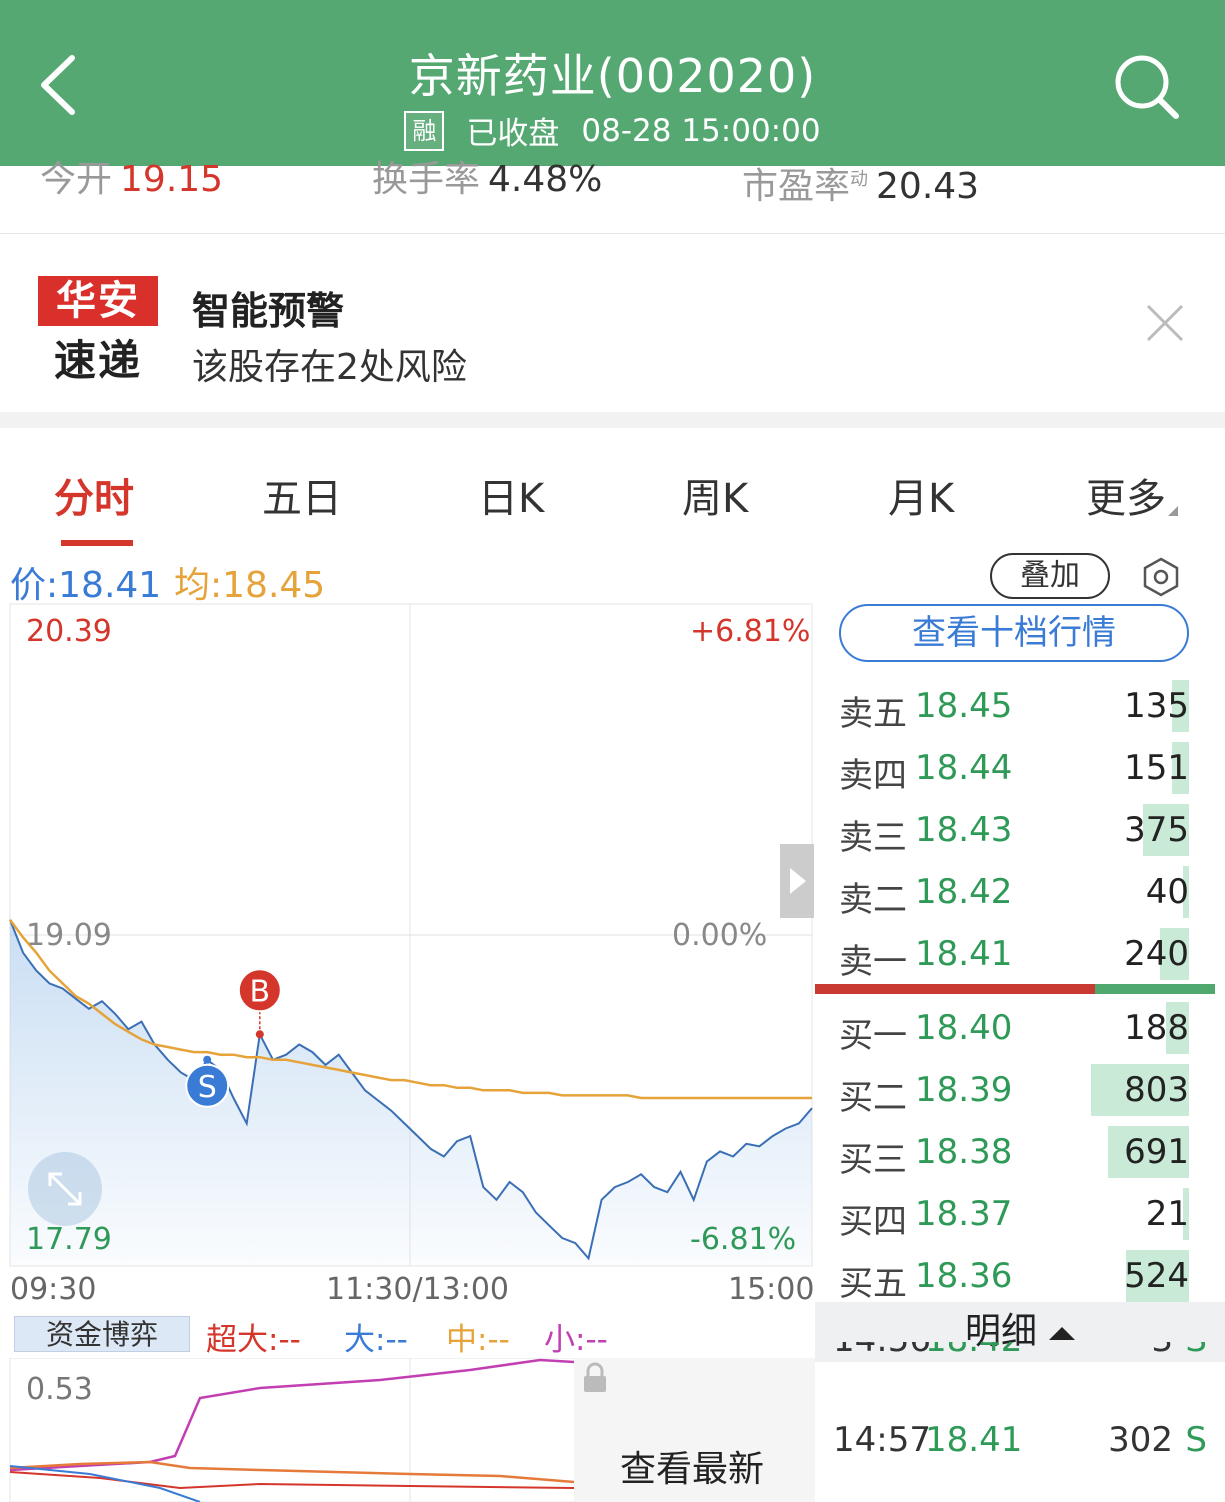 The width and height of the screenshot is (1225, 1502). I want to click on tab-intraday: 分时, so click(94, 495).